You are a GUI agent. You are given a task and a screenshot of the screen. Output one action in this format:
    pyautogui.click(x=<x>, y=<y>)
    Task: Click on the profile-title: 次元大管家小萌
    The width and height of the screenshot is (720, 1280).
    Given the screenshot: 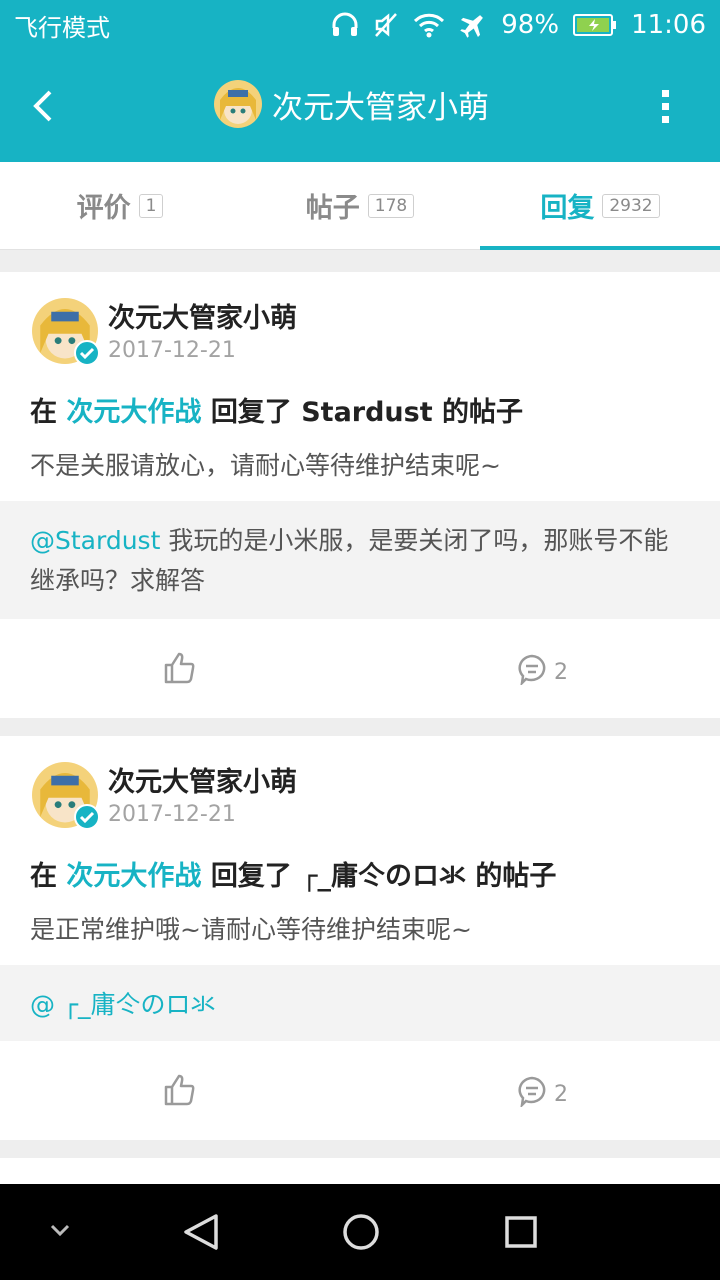 What is the action you would take?
    pyautogui.click(x=351, y=104)
    